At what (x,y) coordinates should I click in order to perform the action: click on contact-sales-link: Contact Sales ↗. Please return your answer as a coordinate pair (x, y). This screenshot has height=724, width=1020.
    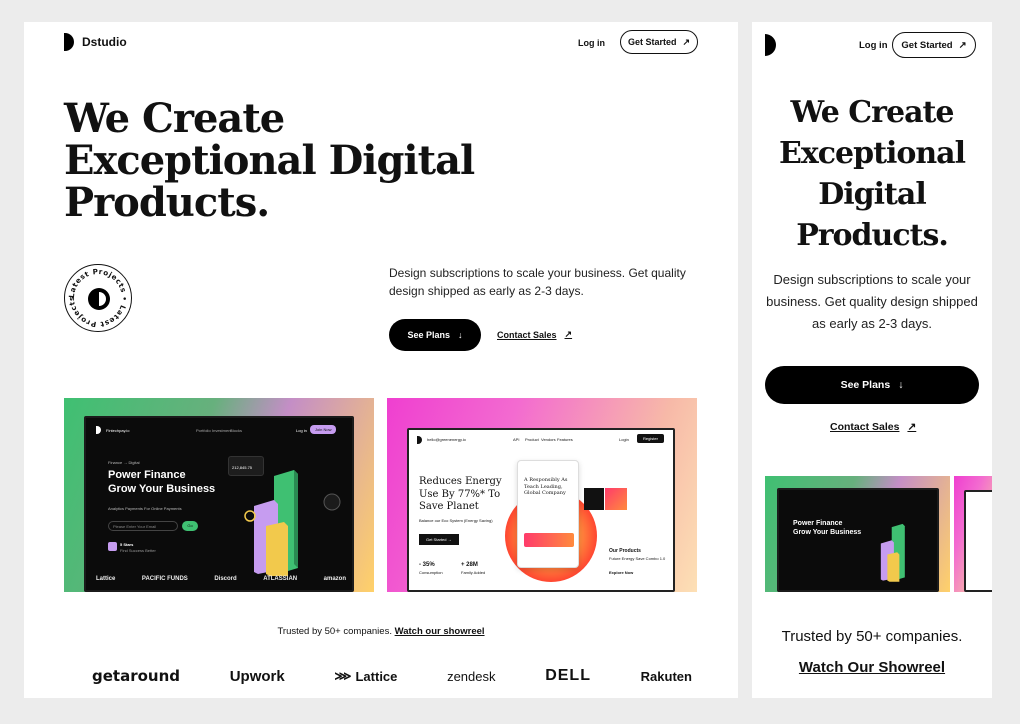
    Looking at the image, I should click on (534, 334).